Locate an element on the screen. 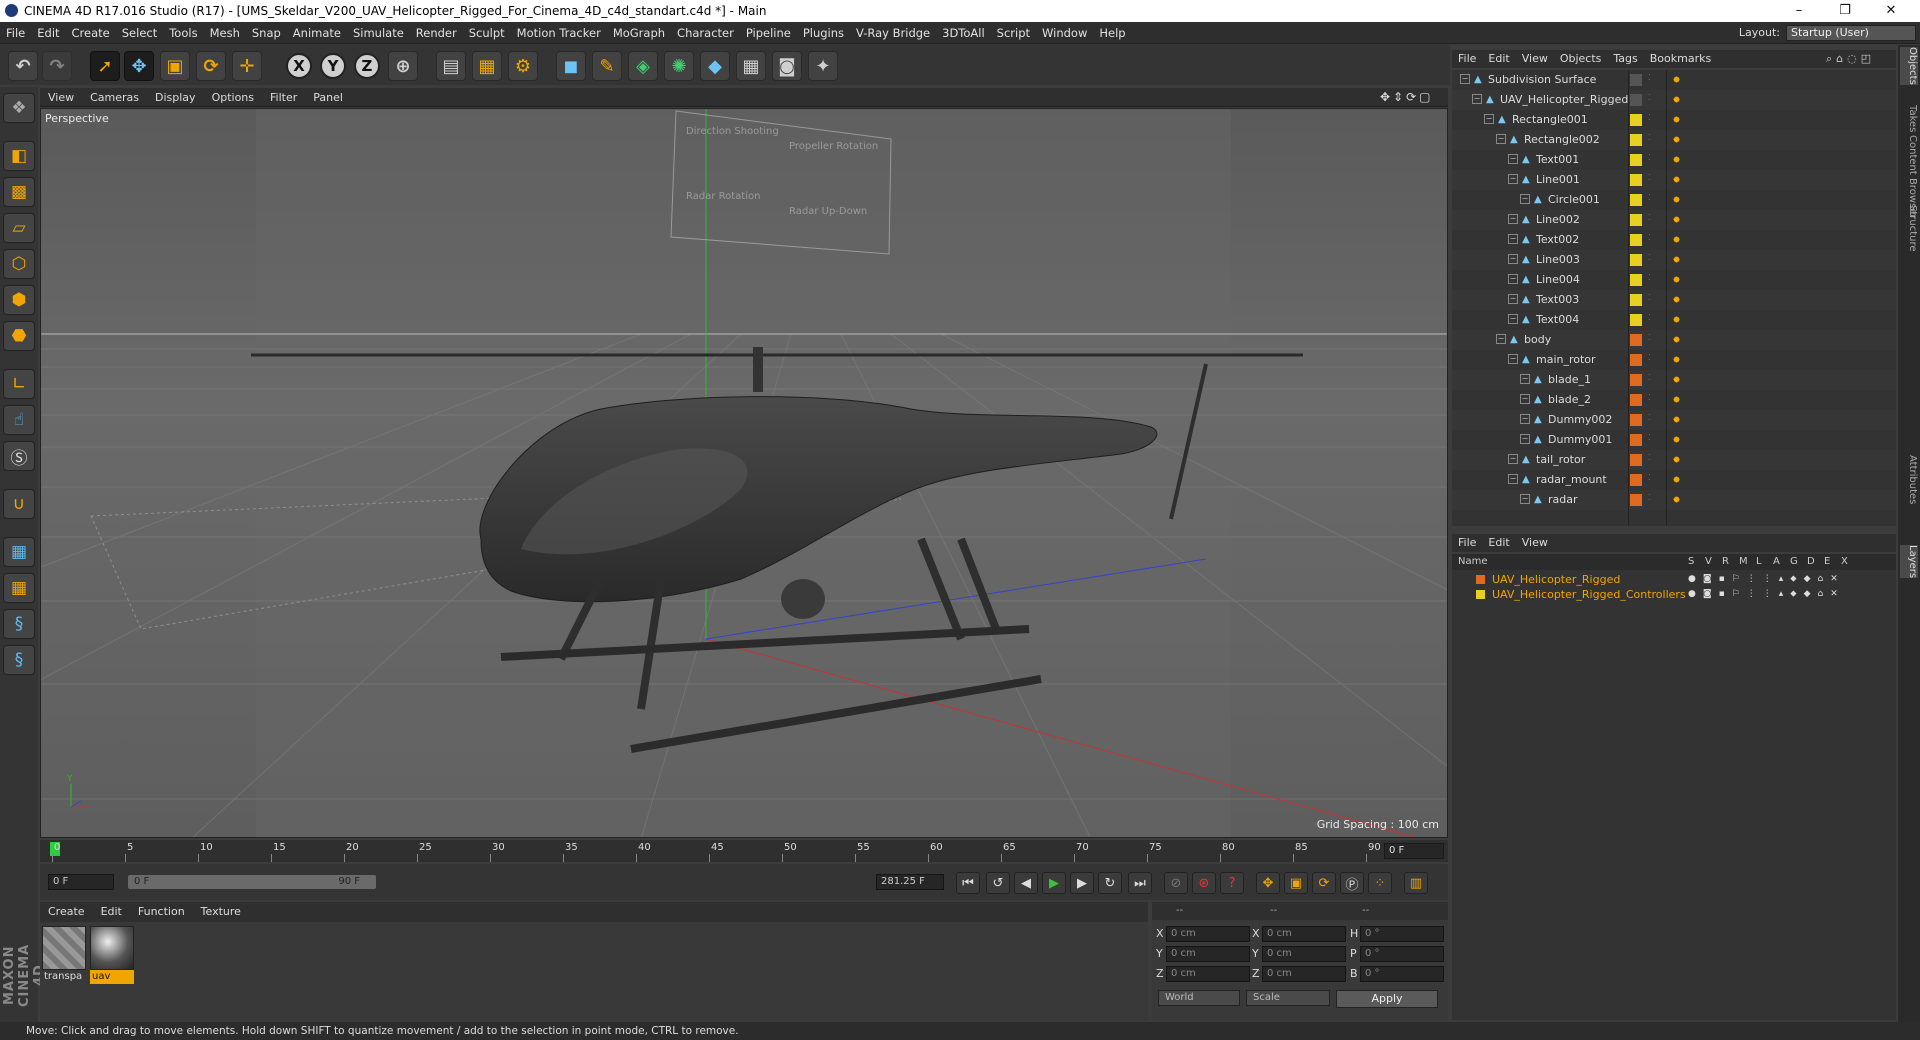 This screenshot has height=1040, width=1920. object-row: − ▲ radar ⁚ is located at coordinates (1674, 500).